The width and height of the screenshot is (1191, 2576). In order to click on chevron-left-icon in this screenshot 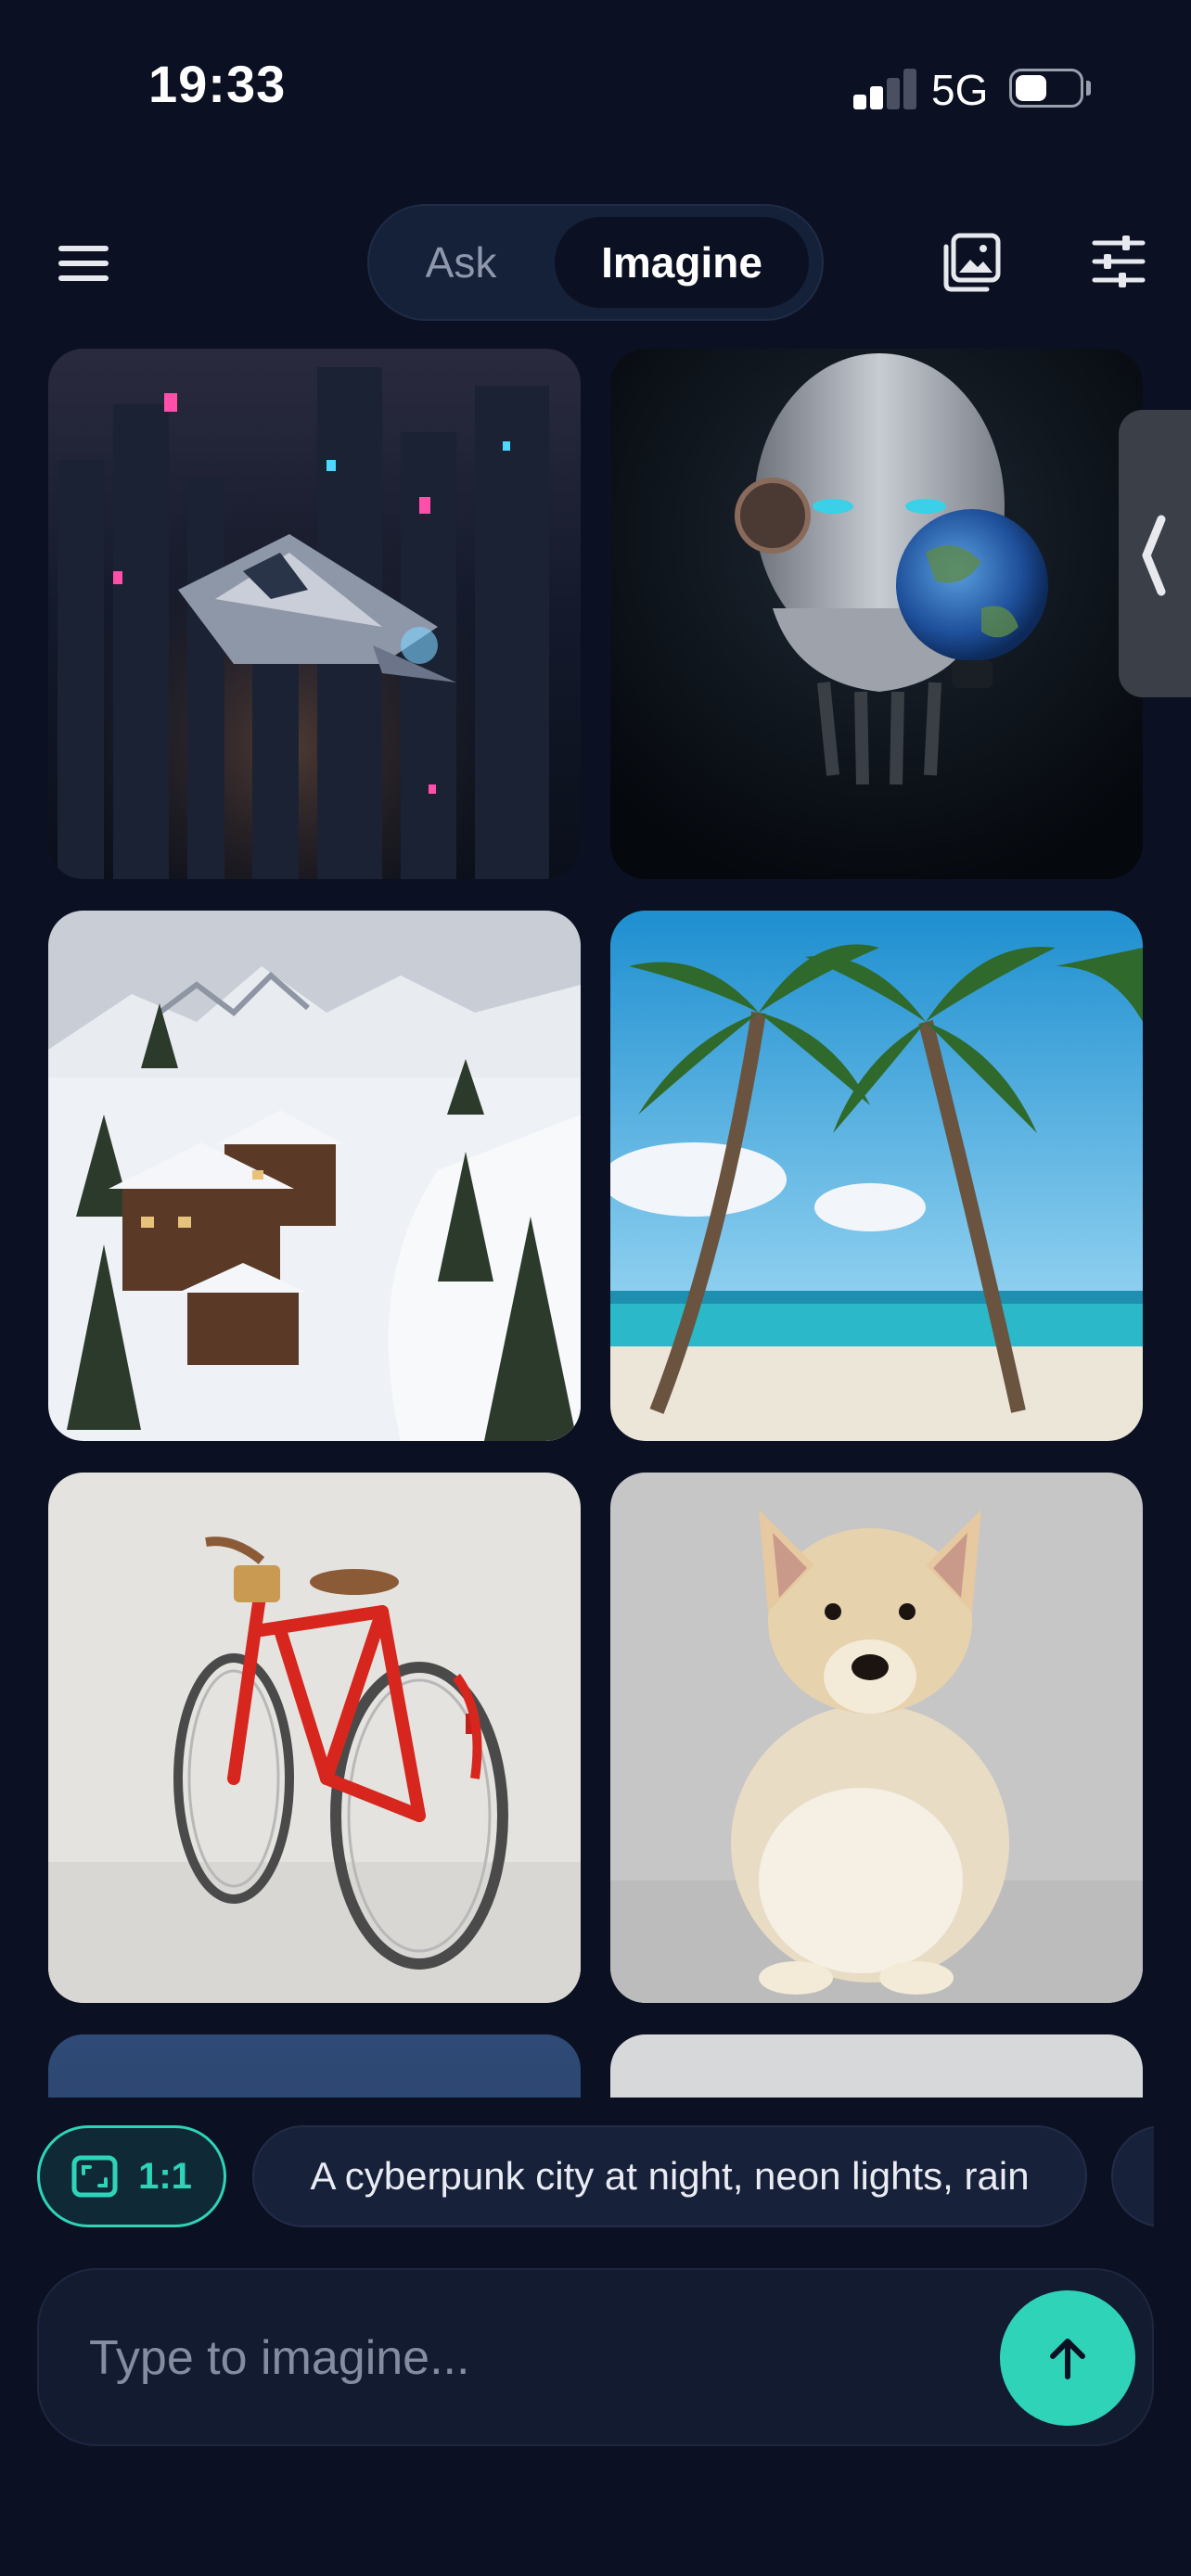, I will do `click(1154, 555)`.